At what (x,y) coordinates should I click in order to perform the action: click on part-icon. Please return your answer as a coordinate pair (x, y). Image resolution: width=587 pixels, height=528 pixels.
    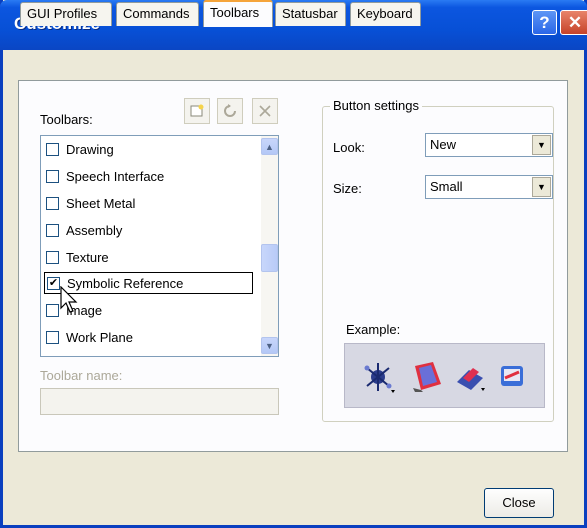
    Looking at the image, I should click on (471, 379).